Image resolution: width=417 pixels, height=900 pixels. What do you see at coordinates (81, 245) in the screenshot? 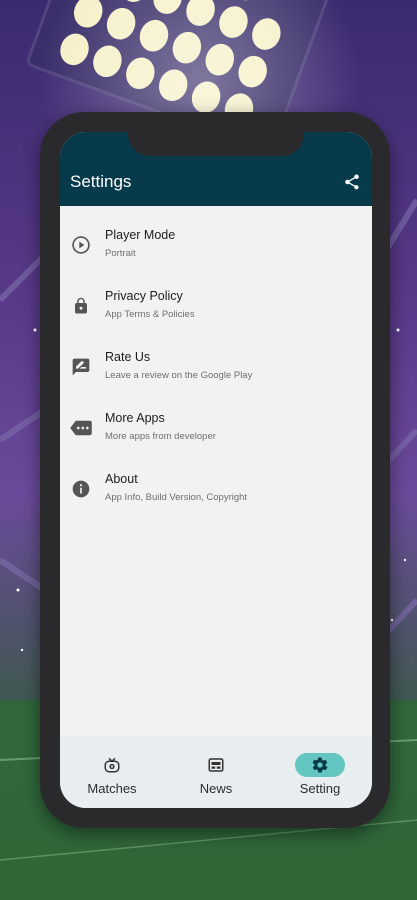
I see `play-circle-icon` at bounding box center [81, 245].